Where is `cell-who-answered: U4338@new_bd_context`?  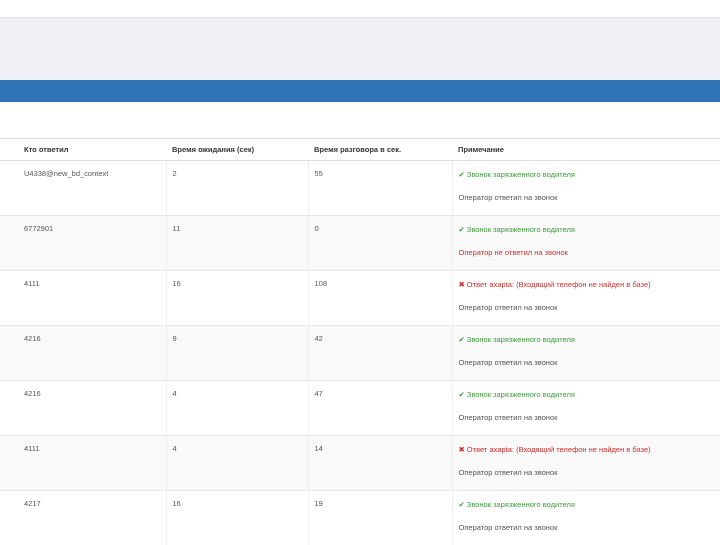 cell-who-answered: U4338@new_bd_context is located at coordinates (83, 188).